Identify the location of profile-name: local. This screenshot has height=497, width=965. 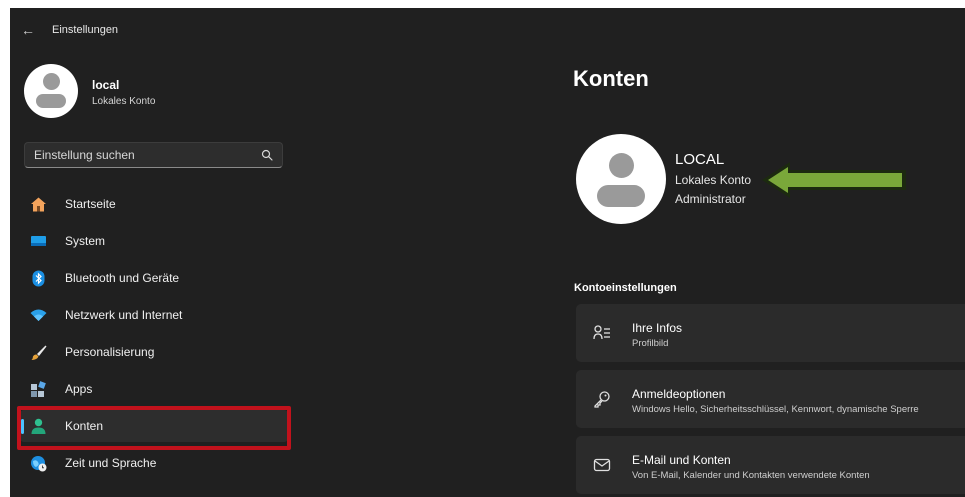
(106, 85).